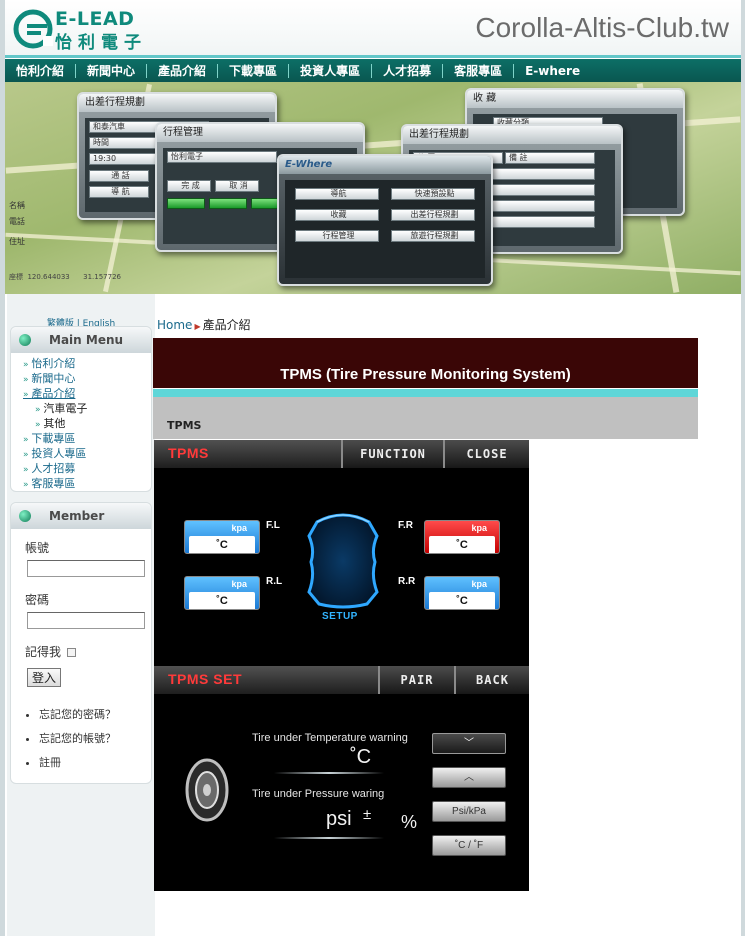  What do you see at coordinates (367, 814) in the screenshot?
I see `plus-minus-sign: ±` at bounding box center [367, 814].